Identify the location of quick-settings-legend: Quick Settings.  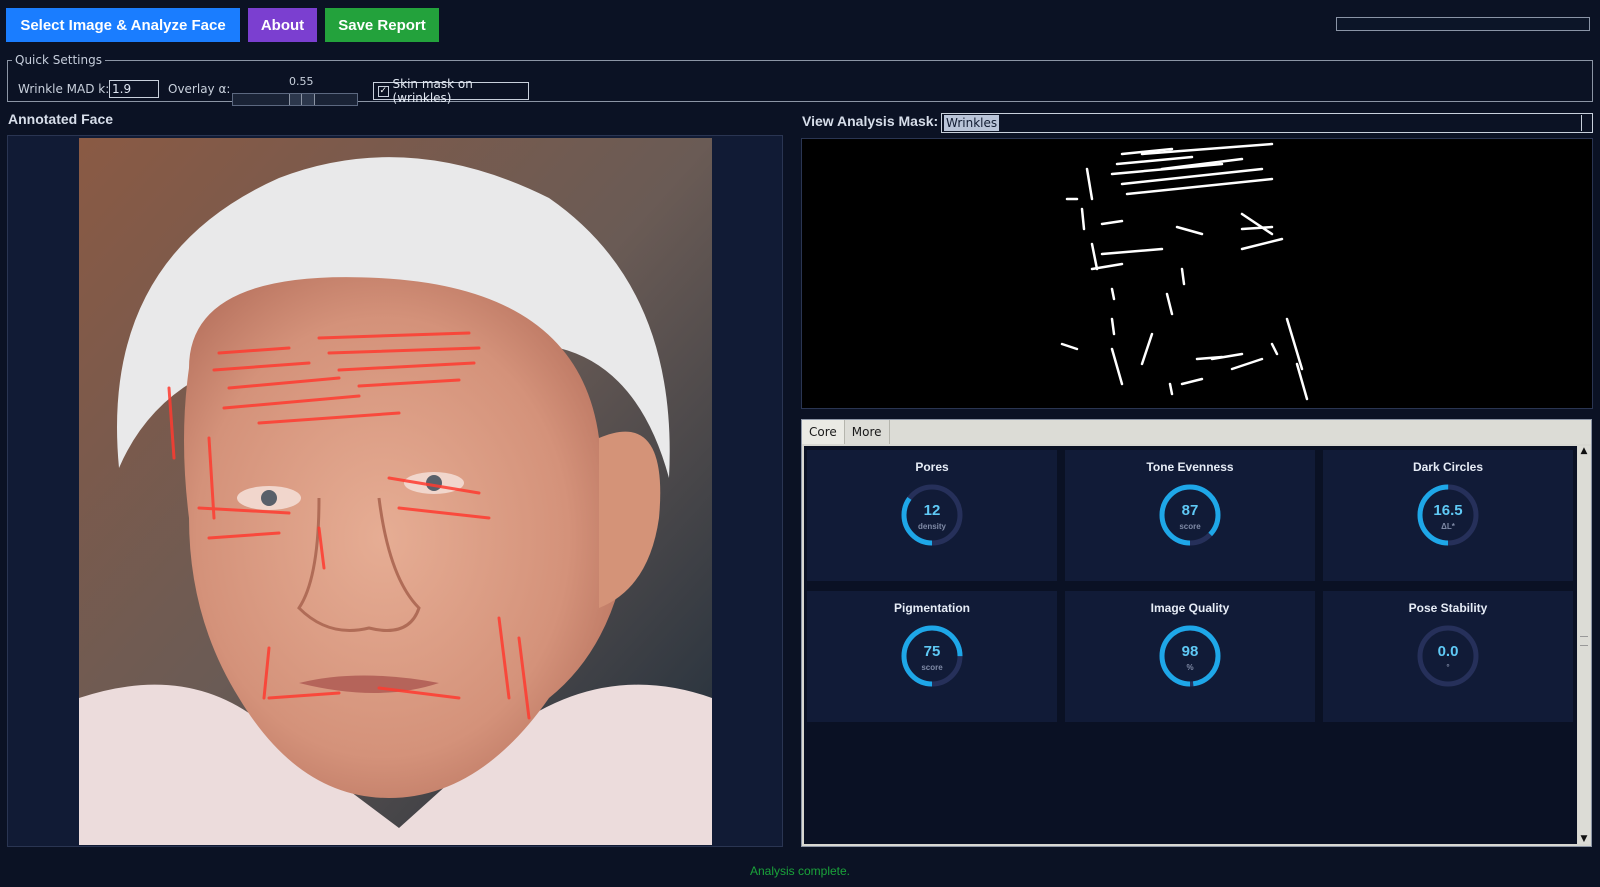
(58, 60).